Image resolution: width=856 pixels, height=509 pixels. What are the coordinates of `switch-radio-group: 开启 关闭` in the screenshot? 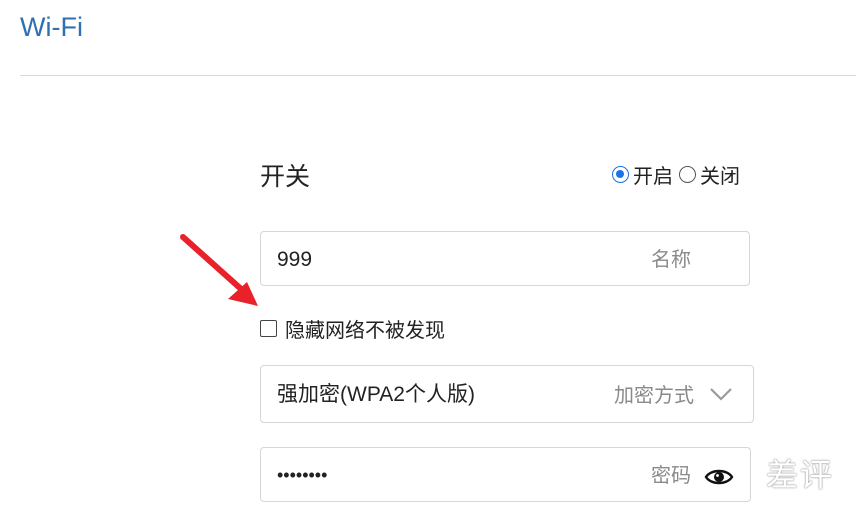 It's located at (679, 174).